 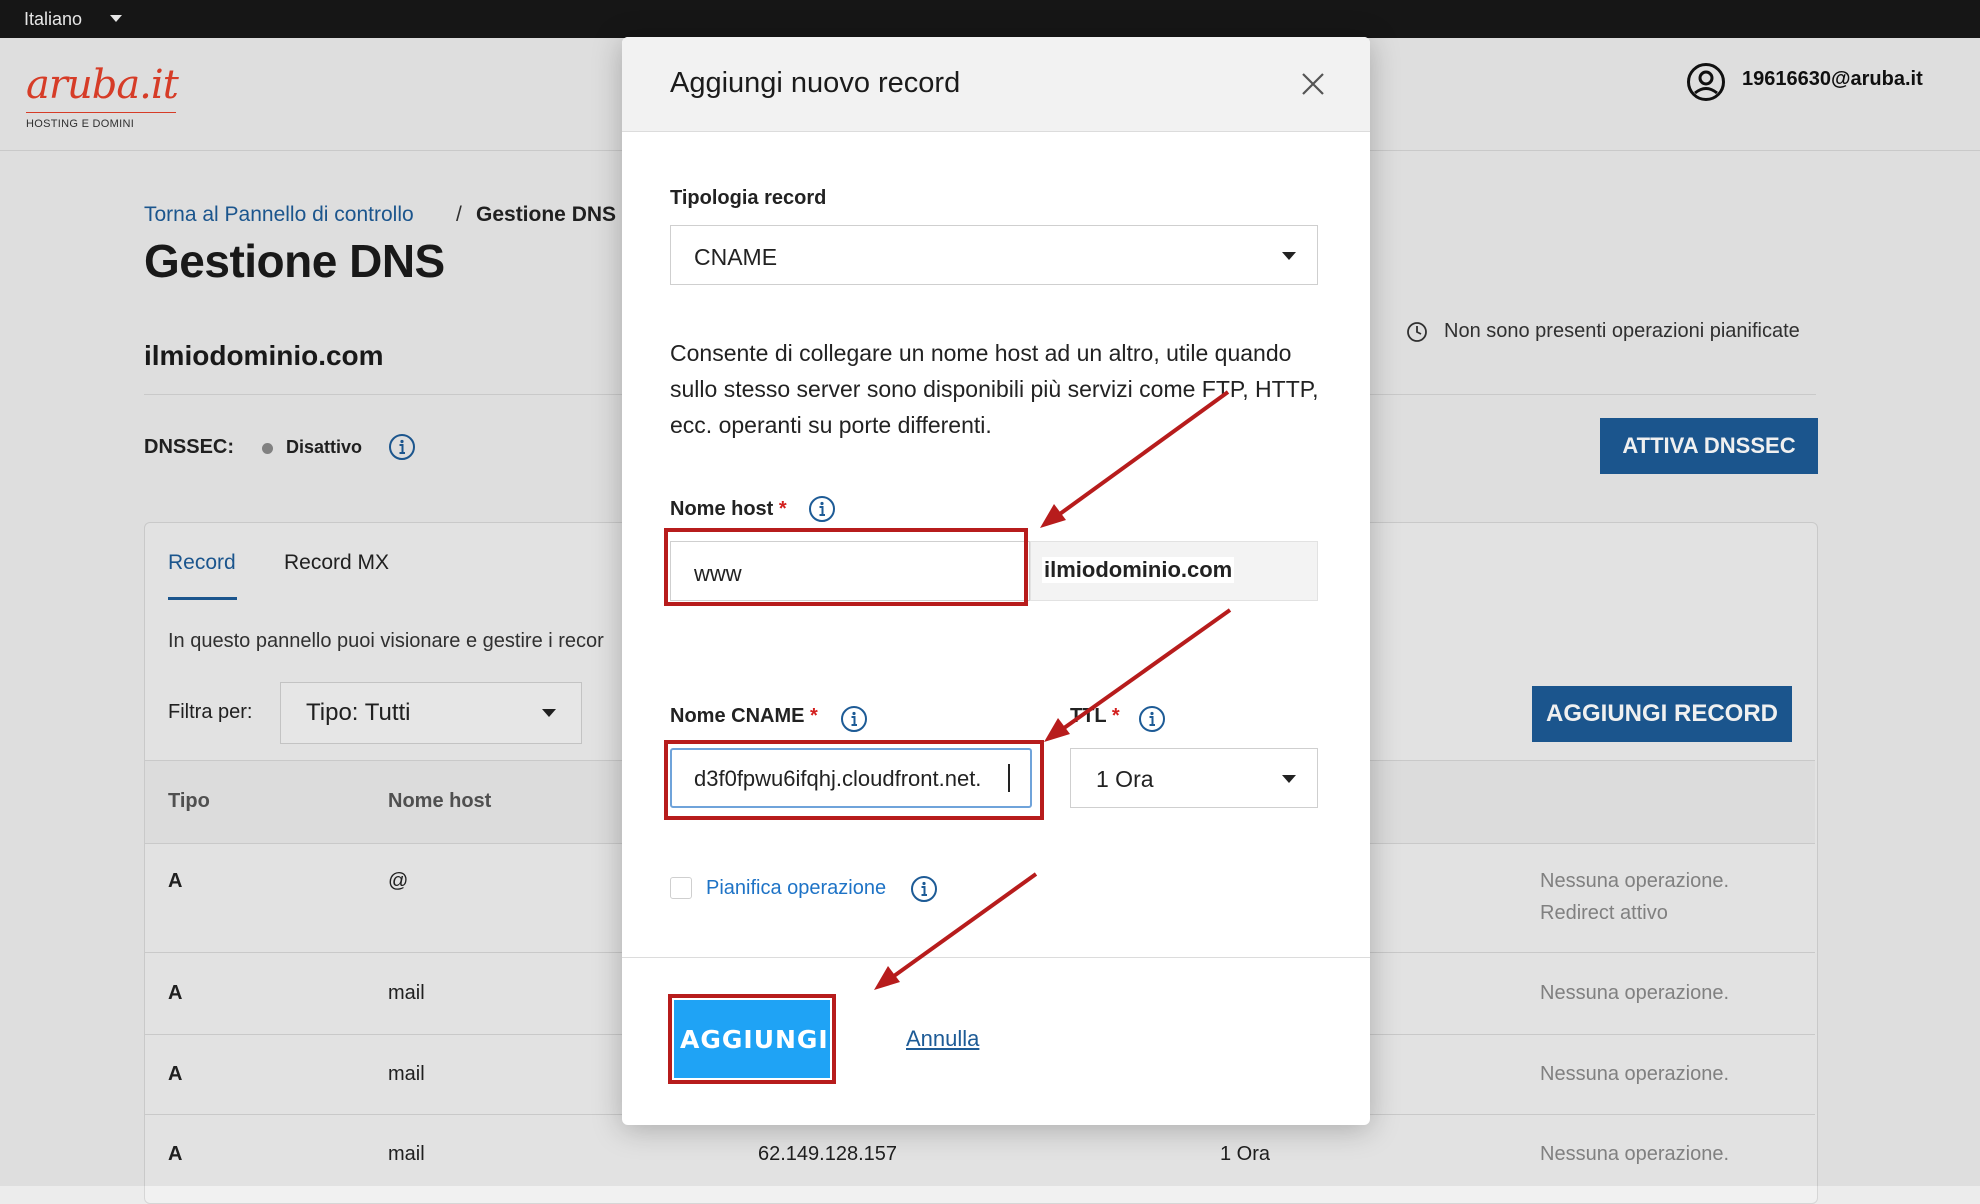 What do you see at coordinates (854, 780) in the screenshot?
I see `annotation-highlight-cname` at bounding box center [854, 780].